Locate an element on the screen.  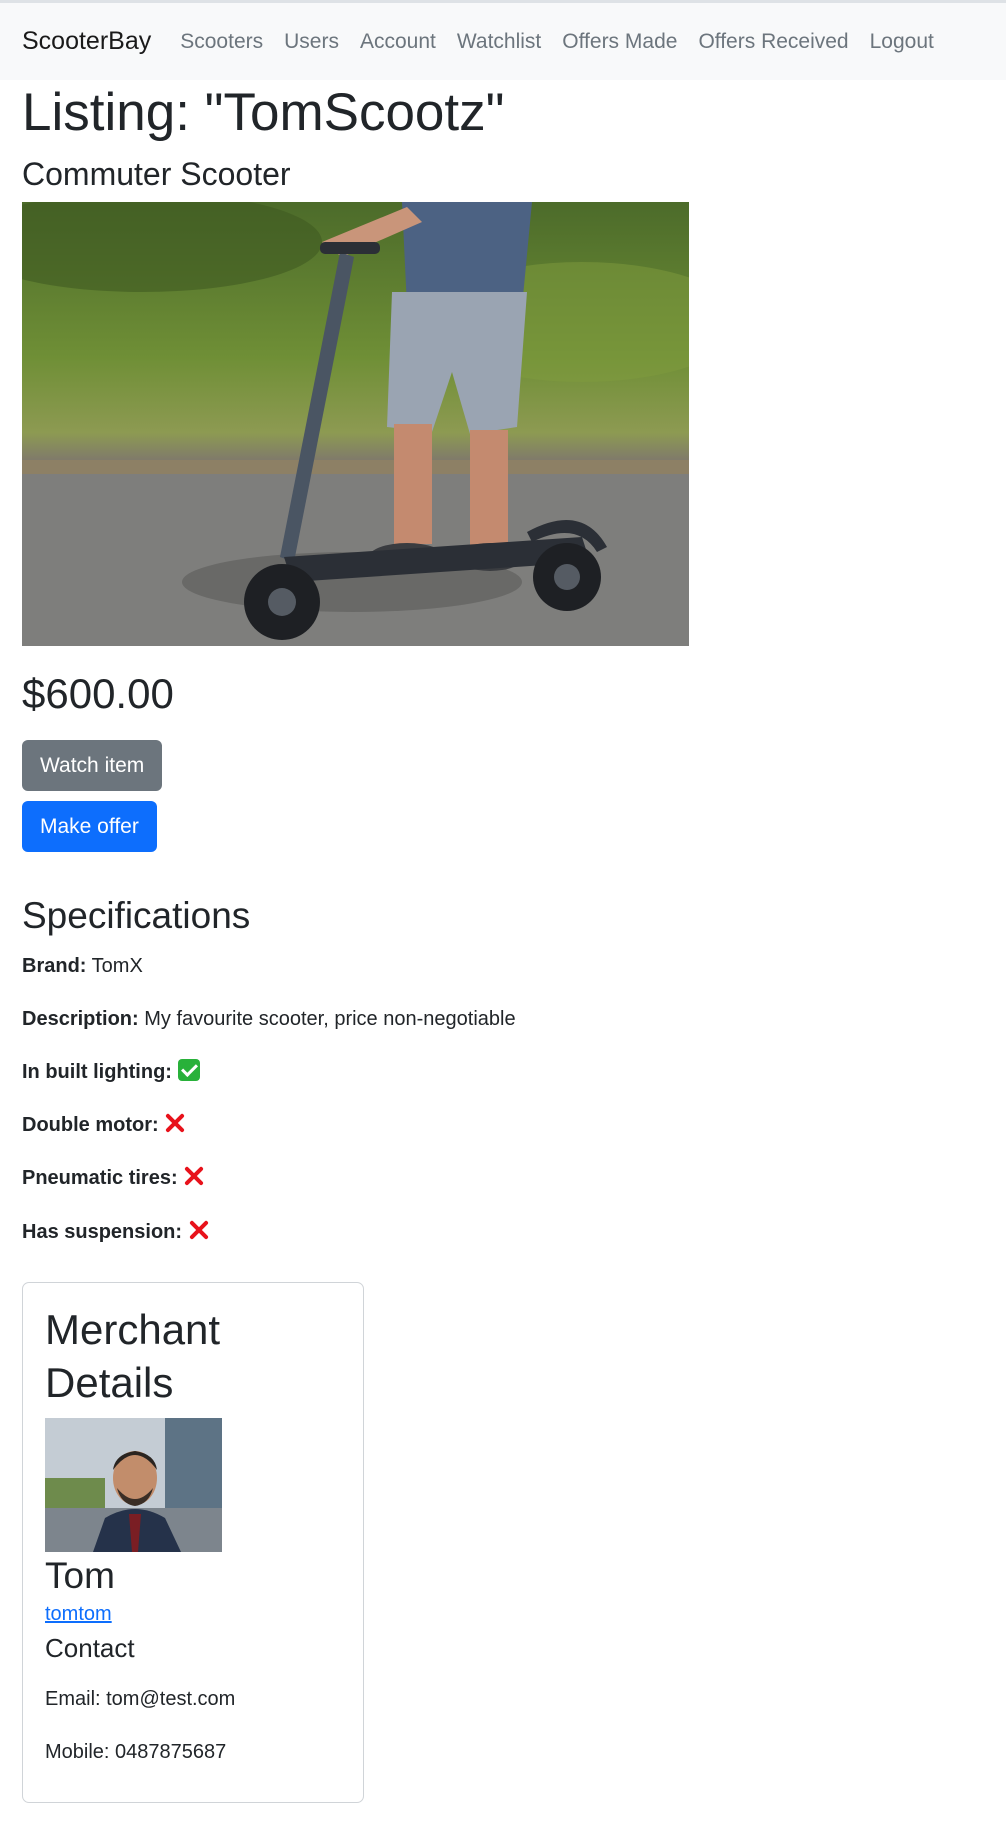
nav-link-scooters: Scooters is located at coordinates (221, 42).